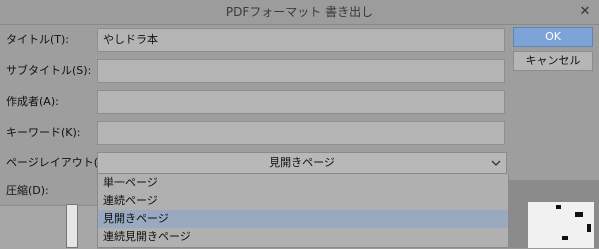  What do you see at coordinates (27, 190) in the screenshot?
I see `compression-label: 圧縮(D):` at bounding box center [27, 190].